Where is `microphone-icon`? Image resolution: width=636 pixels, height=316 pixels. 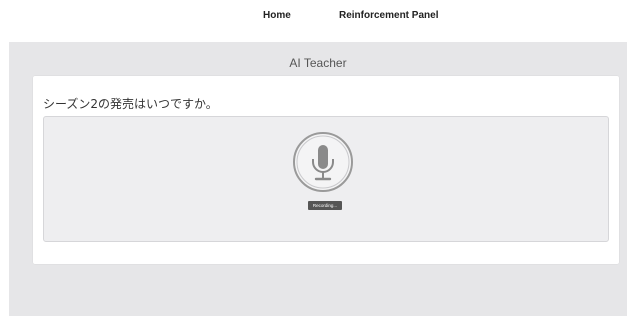 microphone-icon is located at coordinates (323, 162).